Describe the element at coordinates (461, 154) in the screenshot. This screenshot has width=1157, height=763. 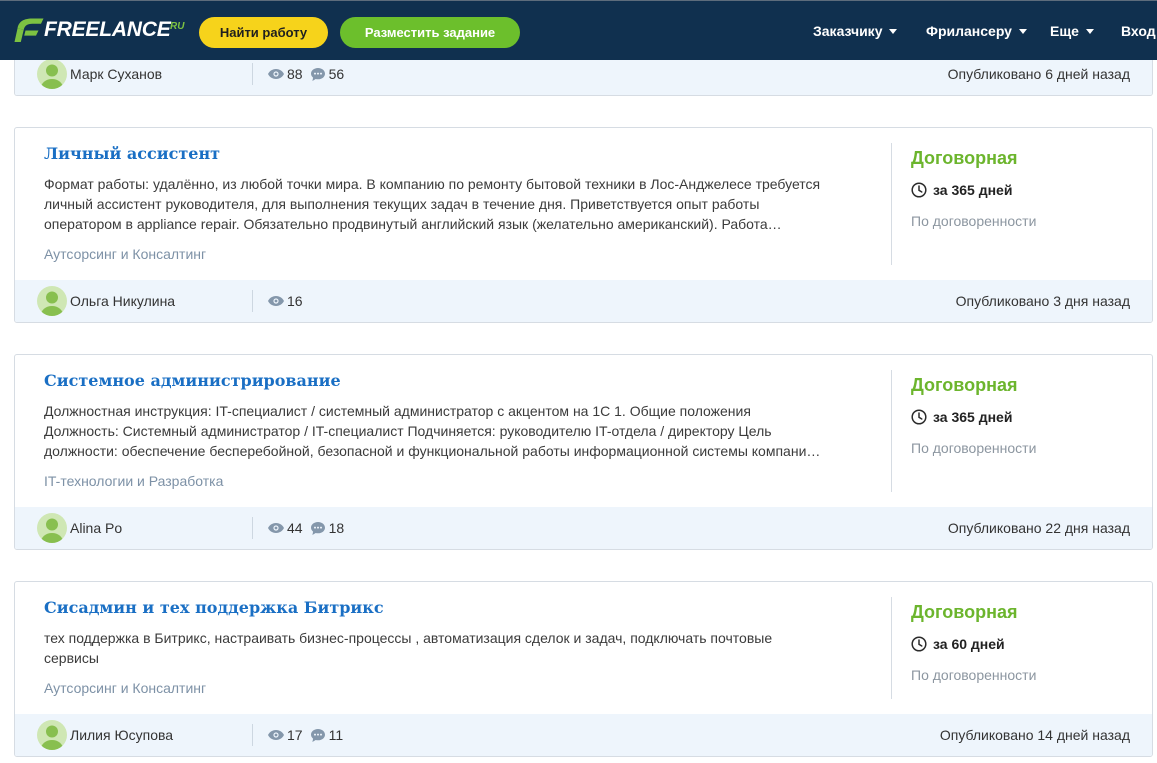
I see `project-title: Личный ассистент` at that location.